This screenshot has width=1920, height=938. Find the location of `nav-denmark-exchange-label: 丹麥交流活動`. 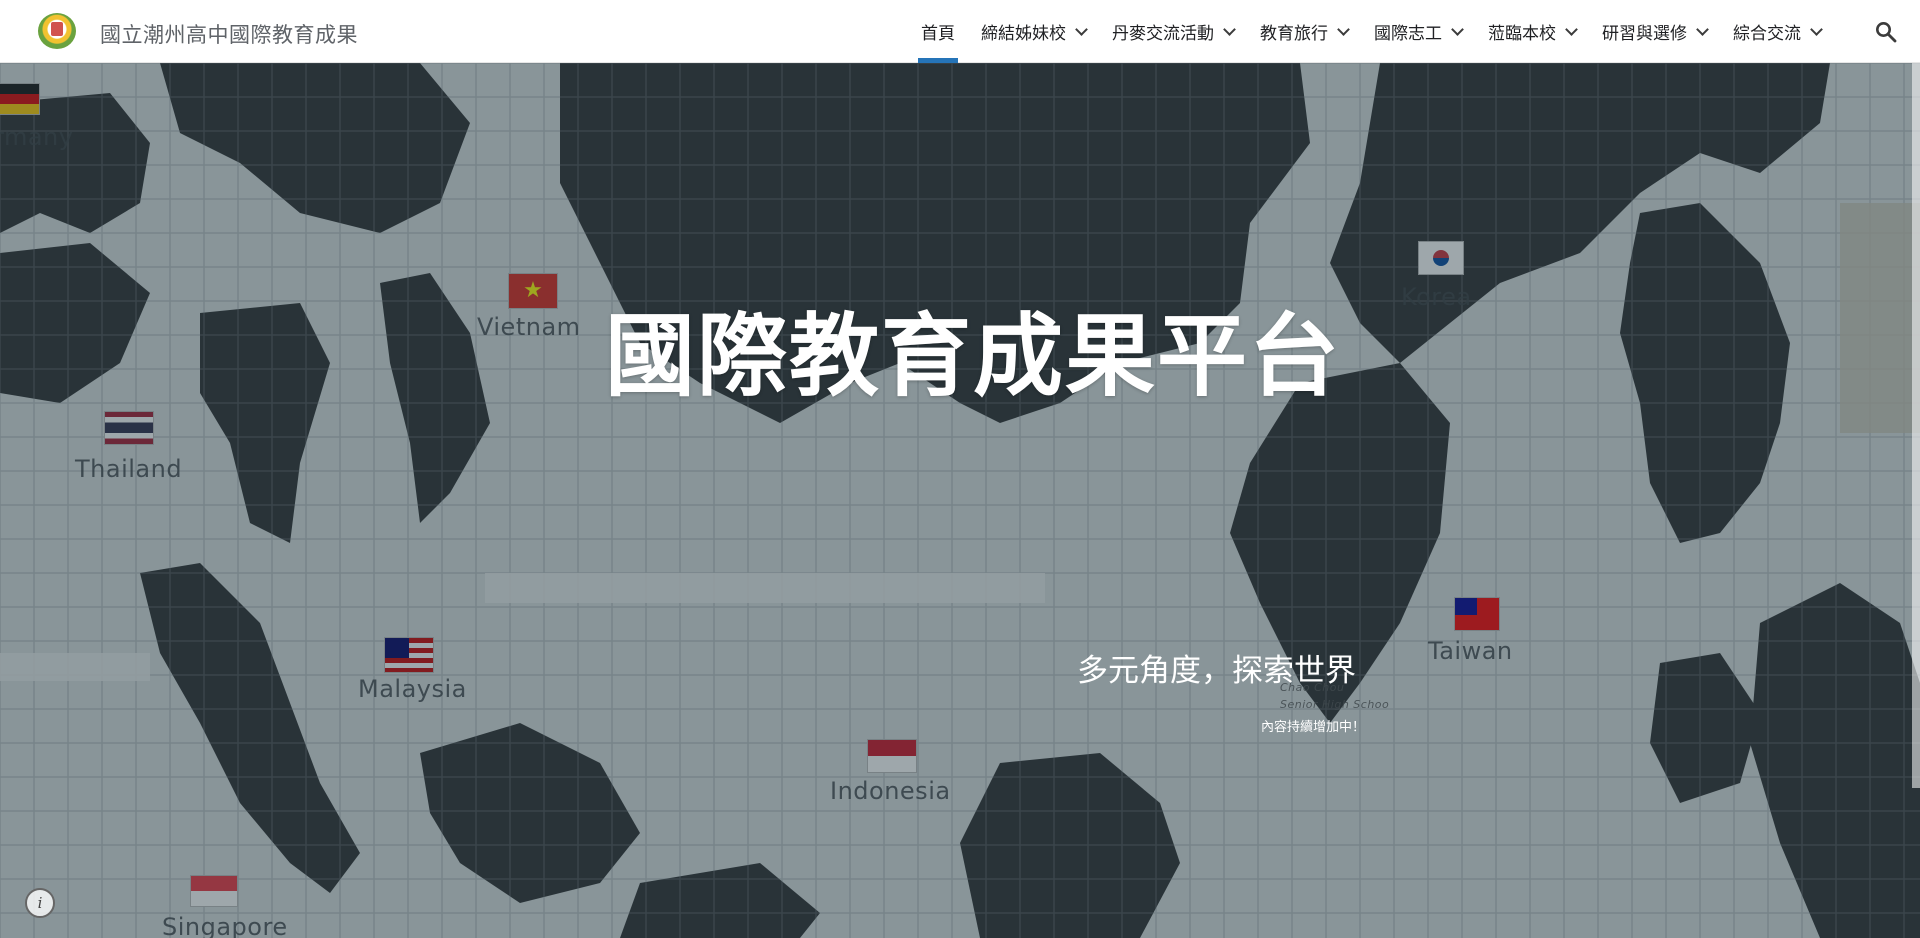

nav-denmark-exchange-label: 丹麥交流活動 is located at coordinates (1163, 34).